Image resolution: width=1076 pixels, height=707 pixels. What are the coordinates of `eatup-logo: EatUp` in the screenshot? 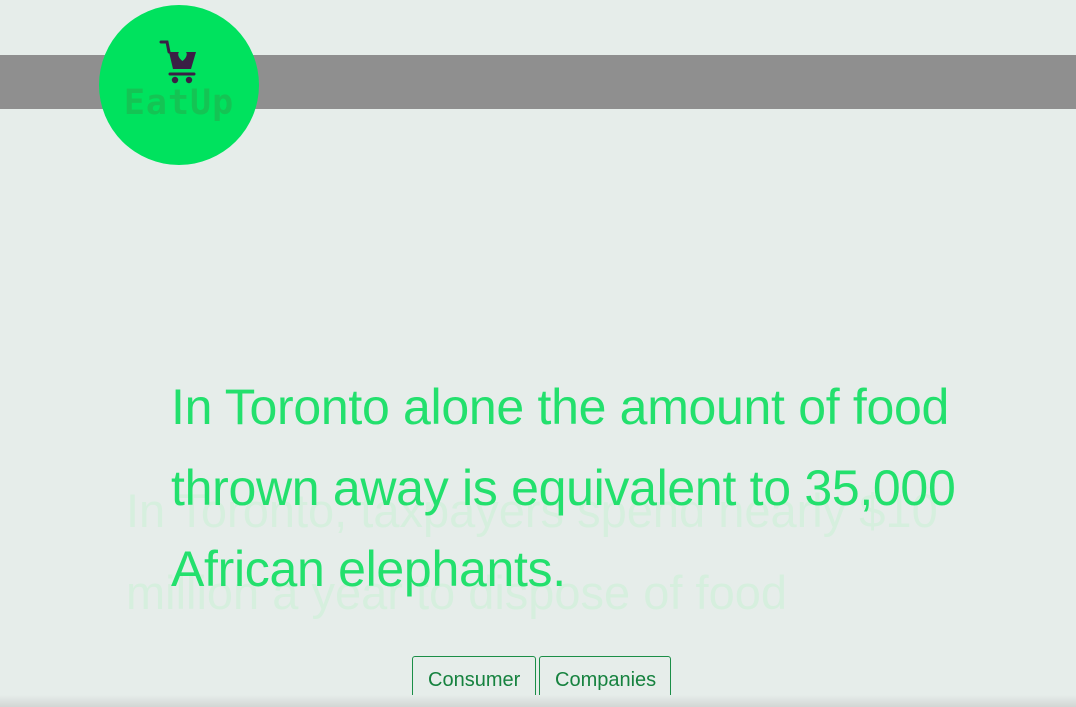 It's located at (179, 85).